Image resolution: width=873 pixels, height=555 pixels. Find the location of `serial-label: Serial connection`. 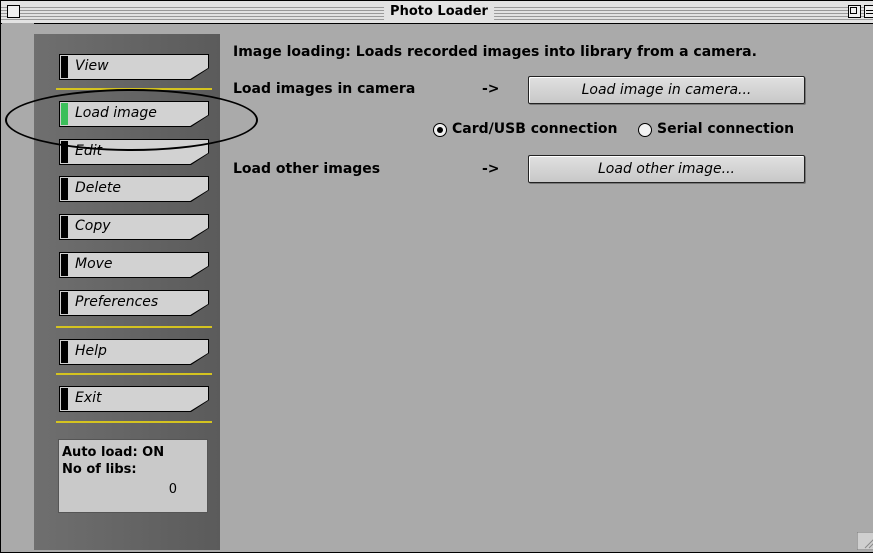

serial-label: Serial connection is located at coordinates (725, 129).